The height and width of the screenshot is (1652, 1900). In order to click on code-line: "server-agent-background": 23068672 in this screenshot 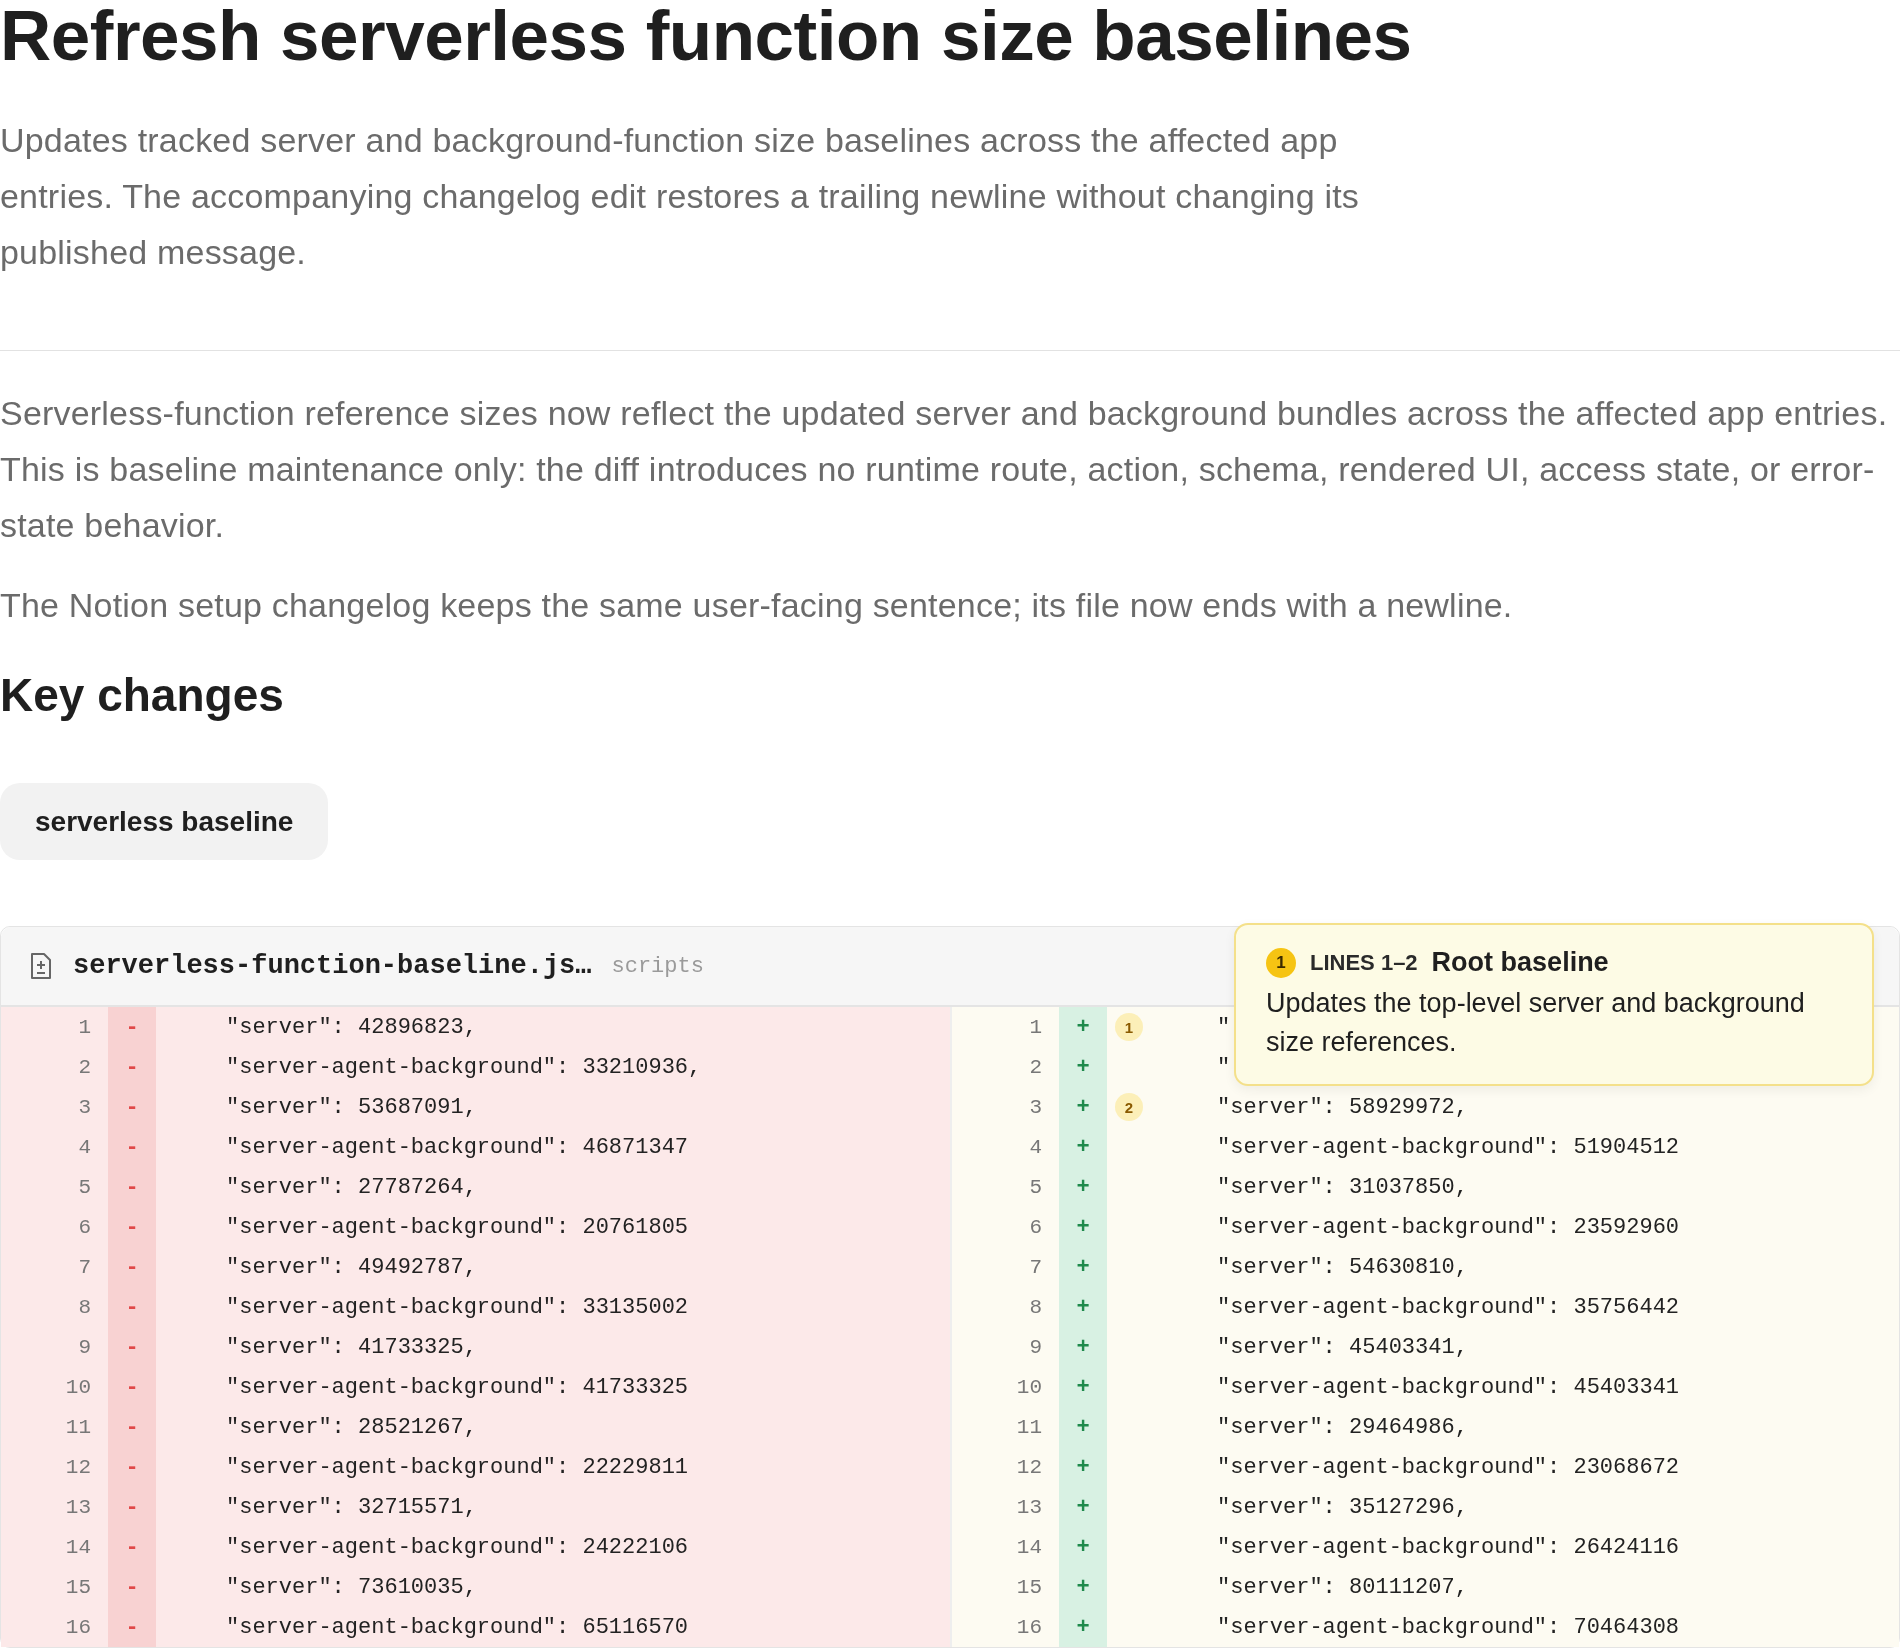, I will do `click(1448, 1467)`.